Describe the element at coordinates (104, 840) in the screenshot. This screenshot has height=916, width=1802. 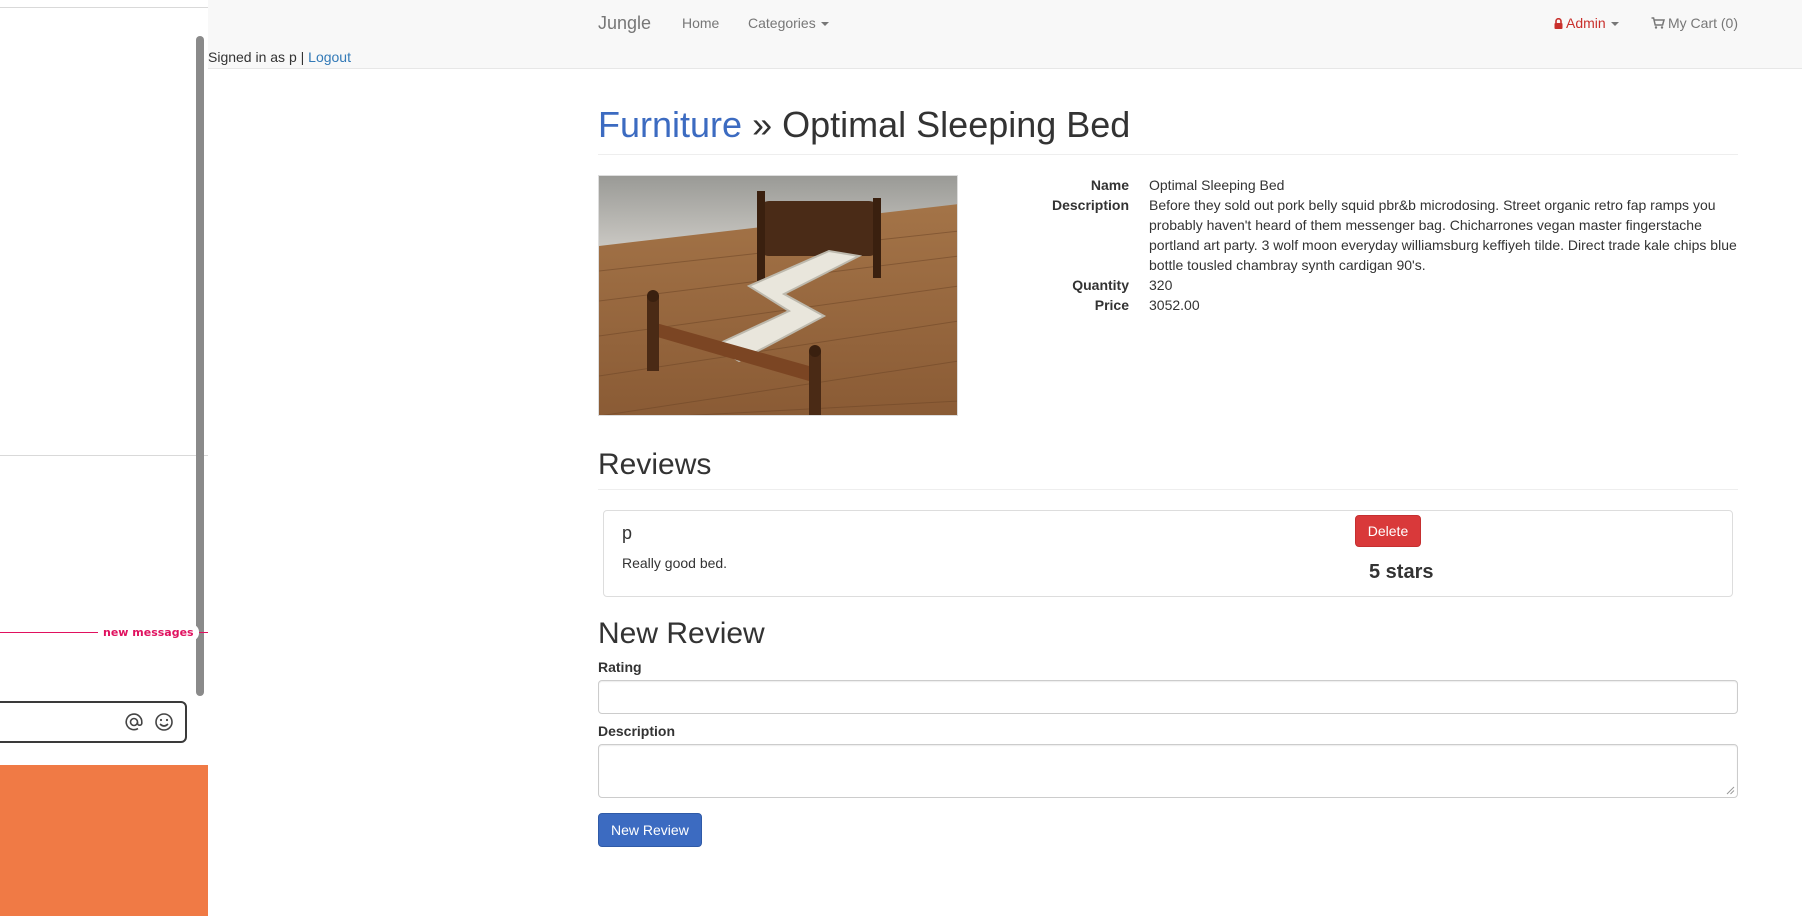
I see `orange-banner` at that location.